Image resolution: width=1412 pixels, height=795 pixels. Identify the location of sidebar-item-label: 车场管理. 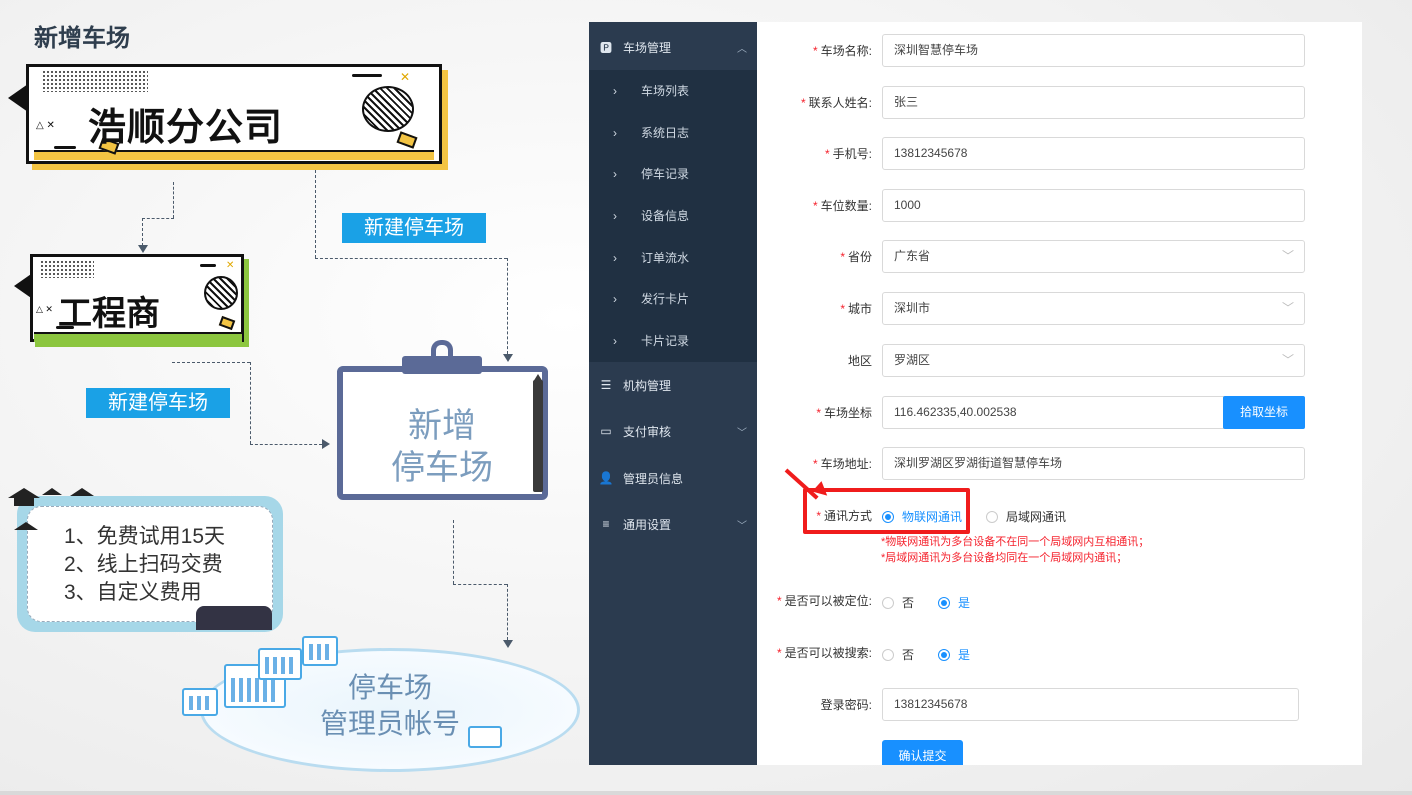
(647, 47).